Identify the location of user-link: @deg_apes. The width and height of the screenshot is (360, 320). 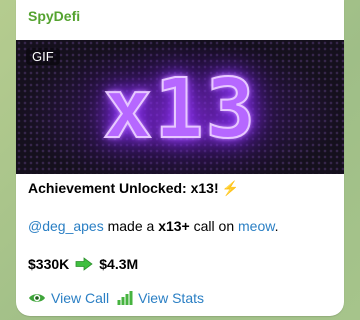
(66, 226).